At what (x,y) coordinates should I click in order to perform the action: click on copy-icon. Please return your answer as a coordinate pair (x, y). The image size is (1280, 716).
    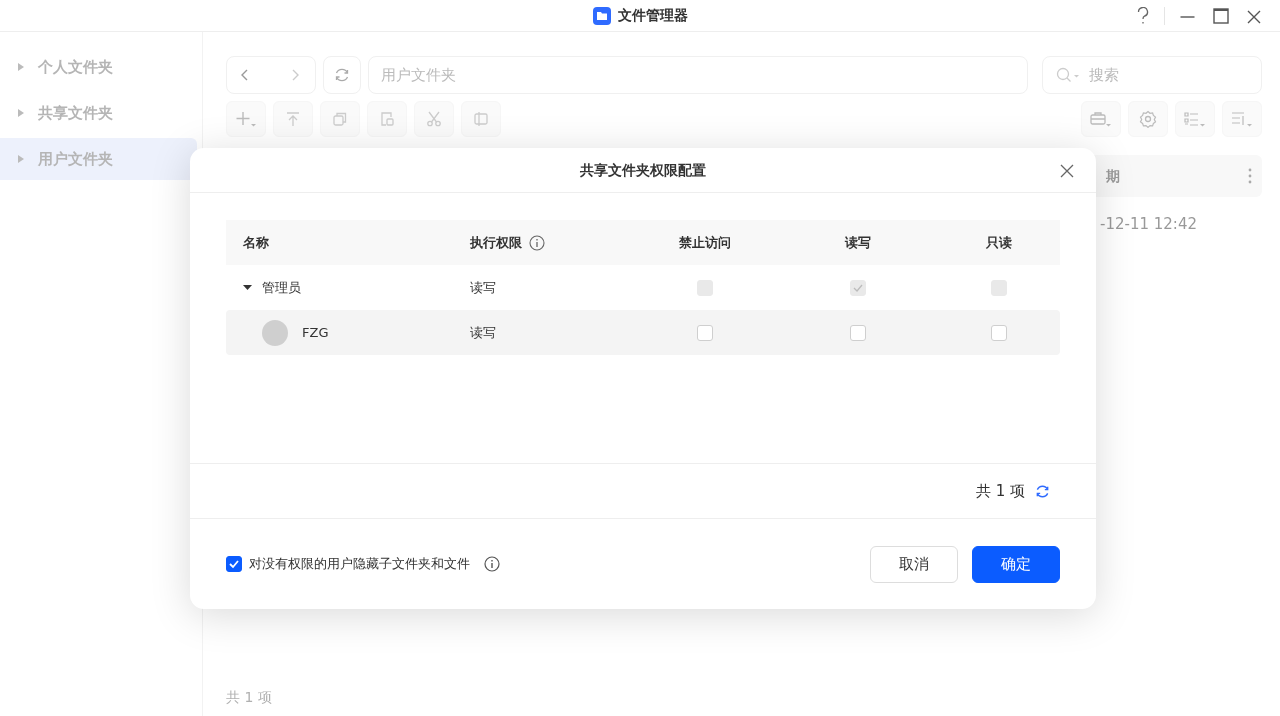
    Looking at the image, I should click on (340, 119).